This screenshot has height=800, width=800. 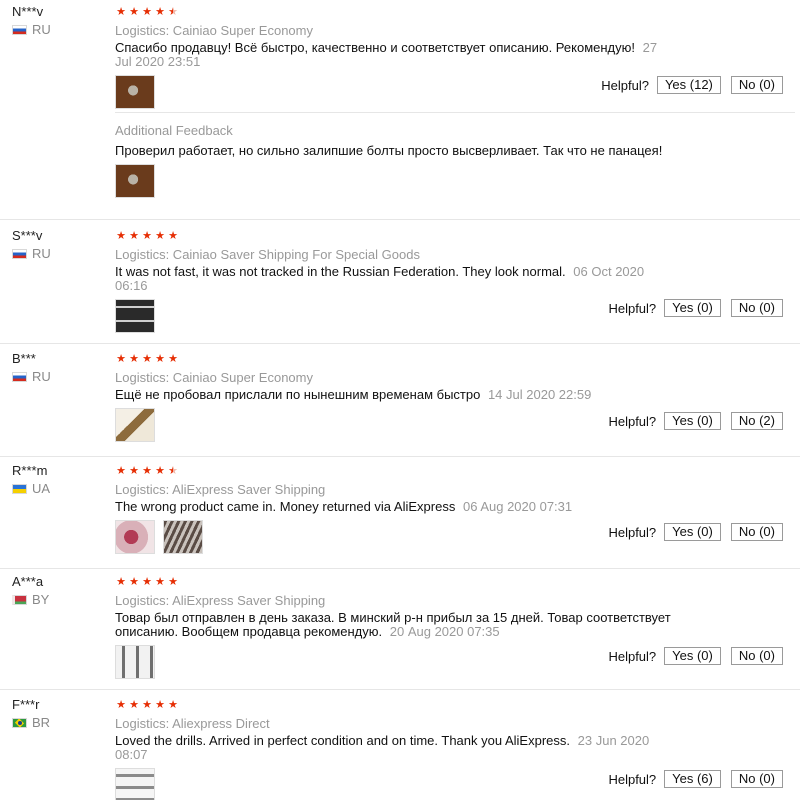 What do you see at coordinates (30, 470) in the screenshot?
I see `reviewer-name: R***m` at bounding box center [30, 470].